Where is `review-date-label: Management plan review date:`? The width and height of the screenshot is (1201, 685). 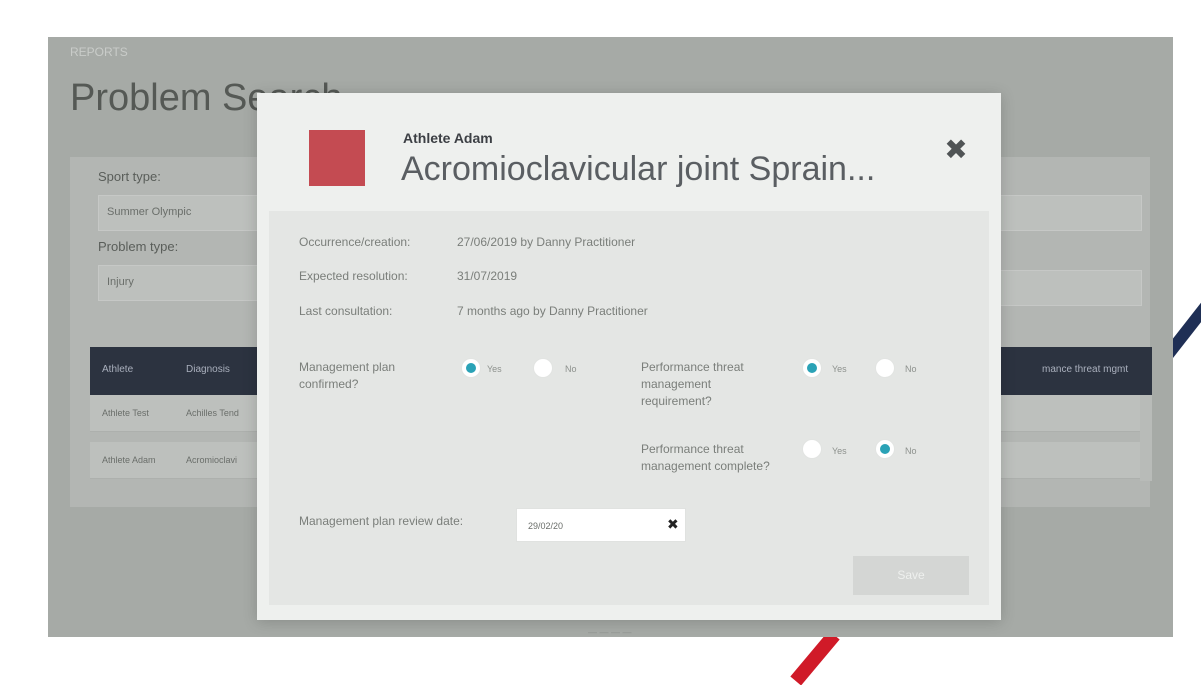 review-date-label: Management plan review date: is located at coordinates (381, 521).